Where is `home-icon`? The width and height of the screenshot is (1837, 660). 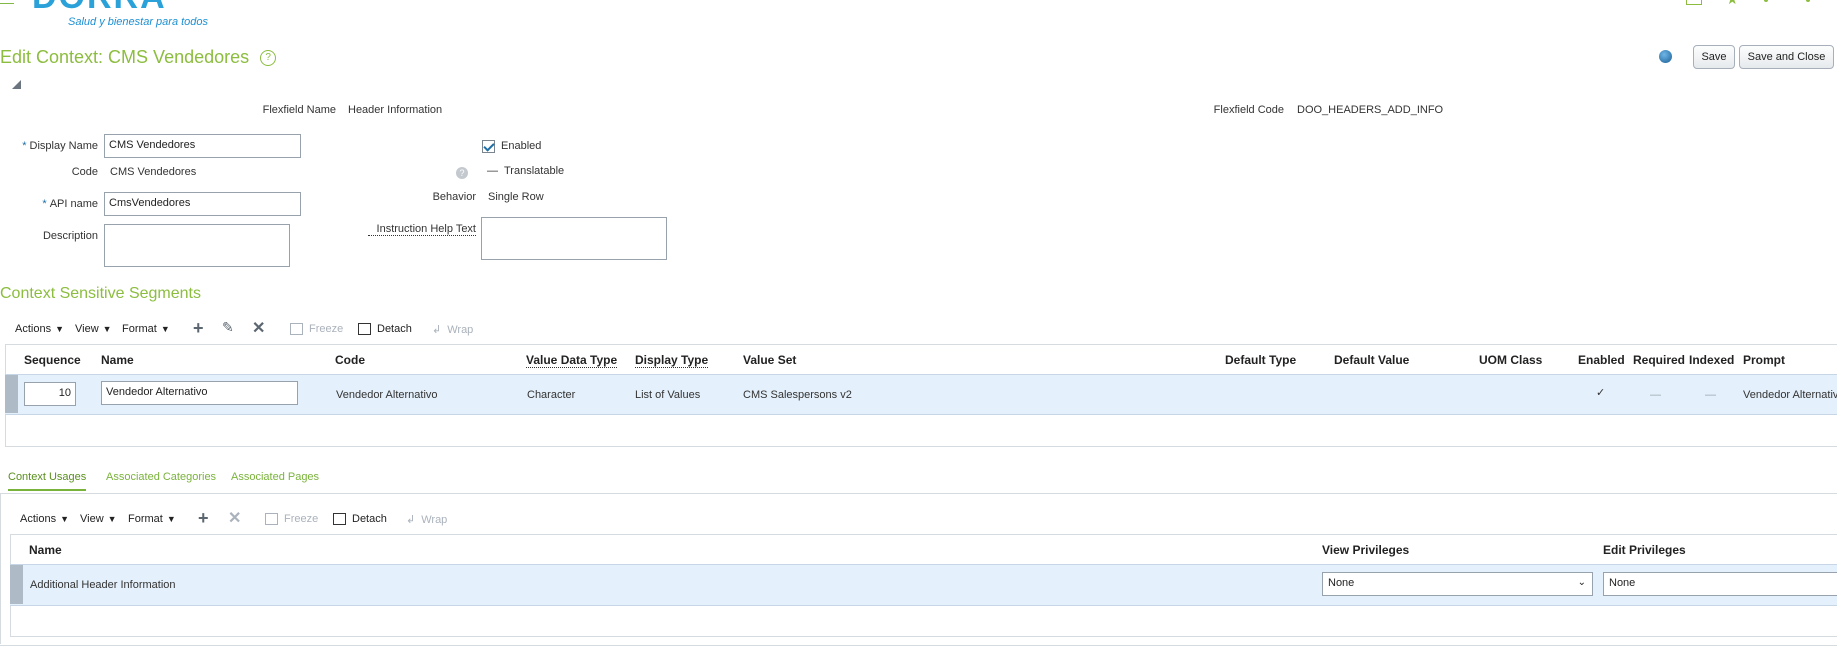
home-icon is located at coordinates (1694, 2).